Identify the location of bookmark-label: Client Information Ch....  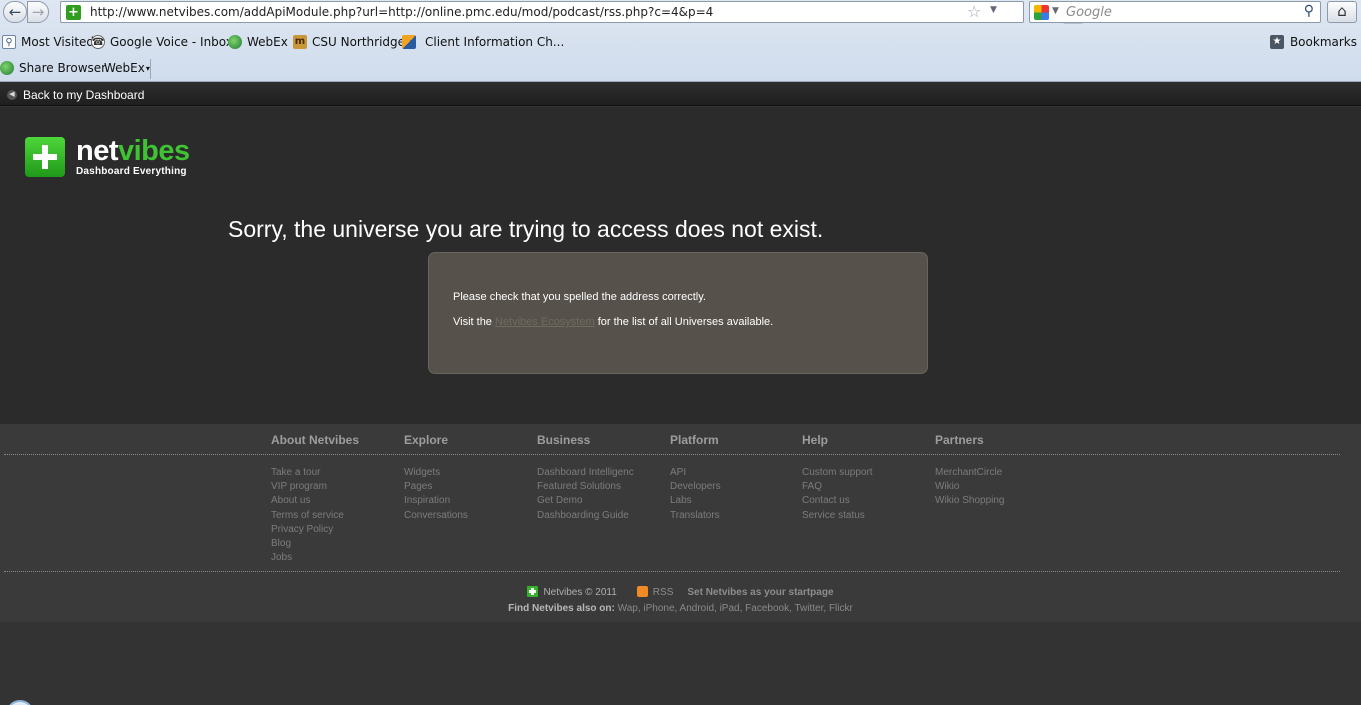
(495, 42).